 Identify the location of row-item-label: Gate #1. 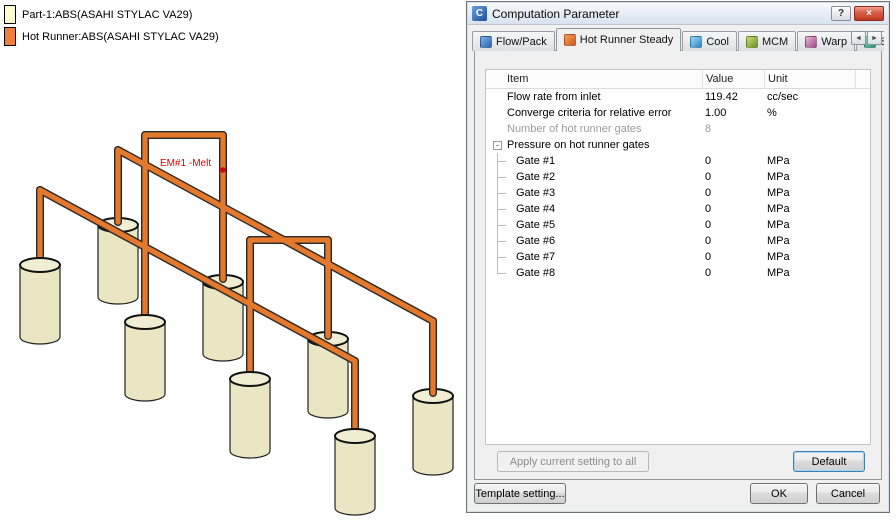
(536, 161).